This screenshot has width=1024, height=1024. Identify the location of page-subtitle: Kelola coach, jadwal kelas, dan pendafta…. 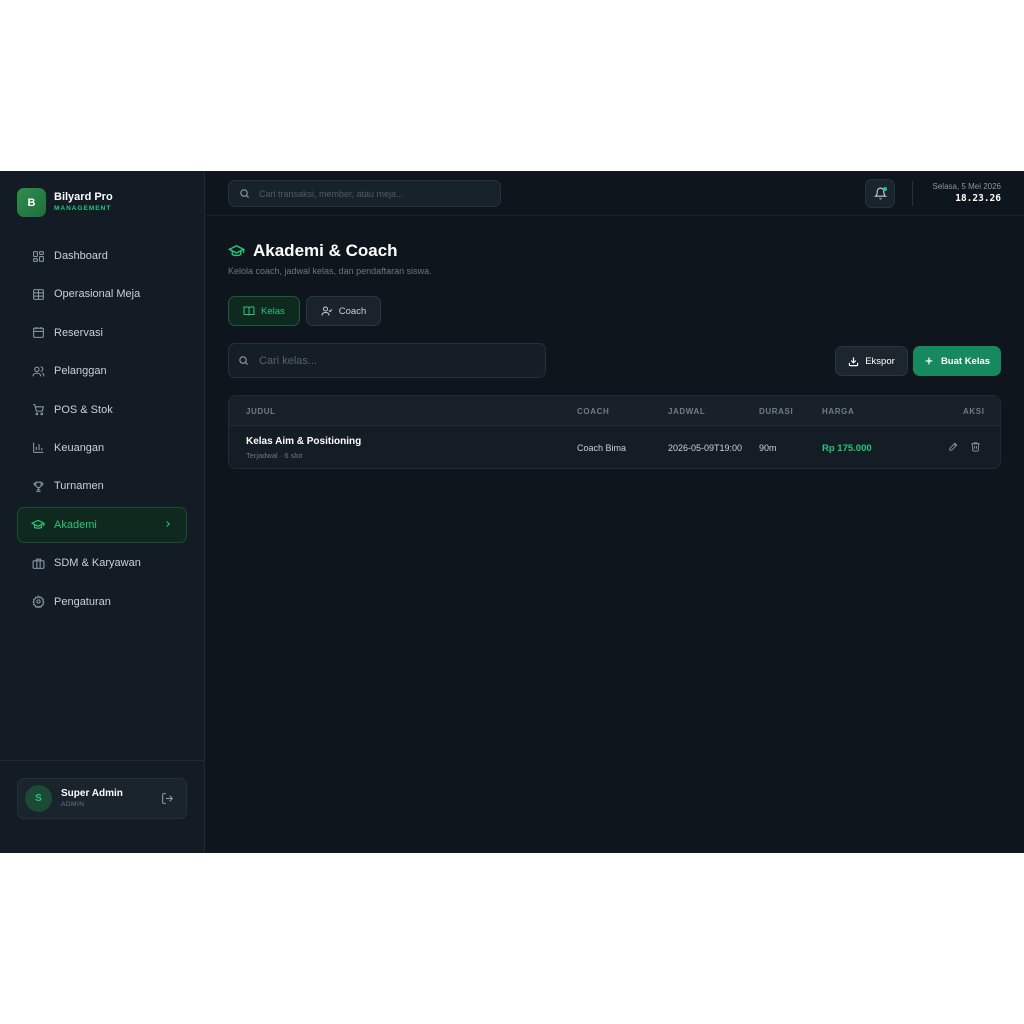
(330, 271).